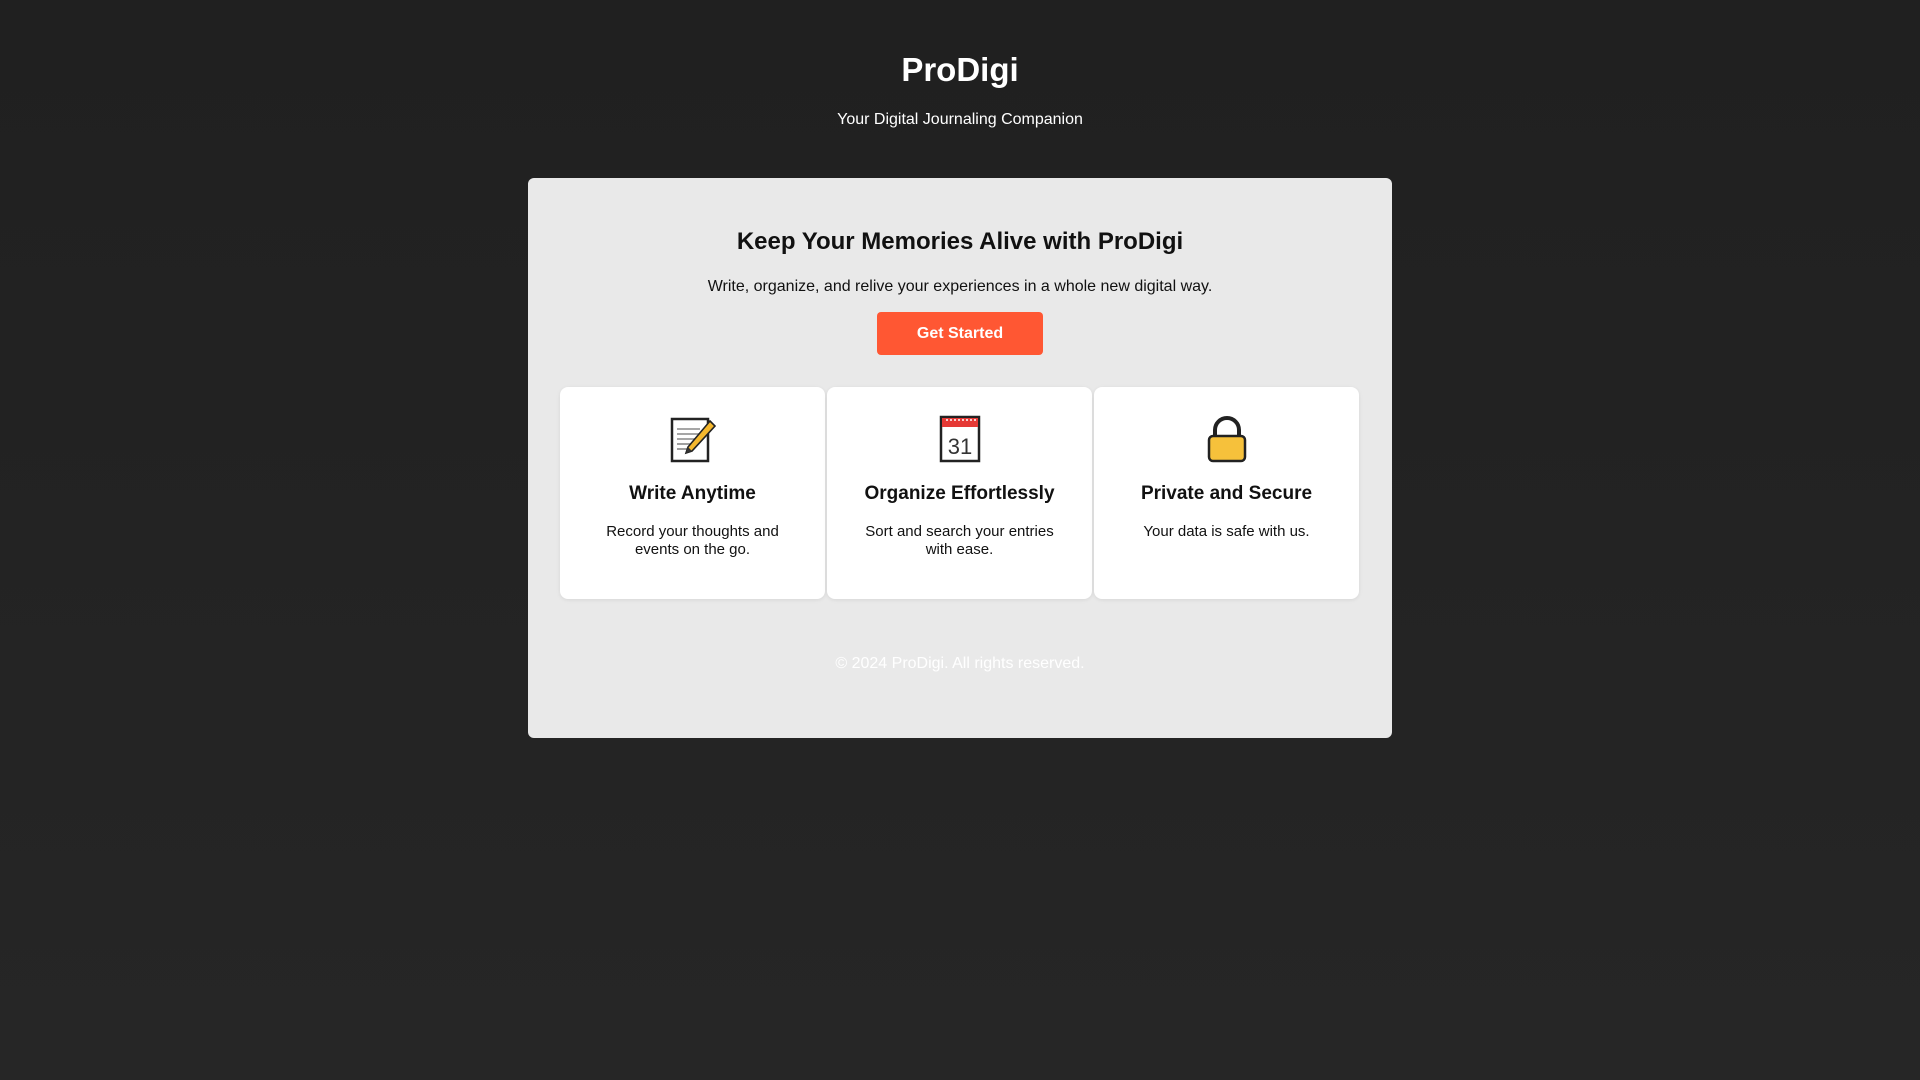  Describe the element at coordinates (960, 446) in the screenshot. I see `calendar-day: 31` at that location.